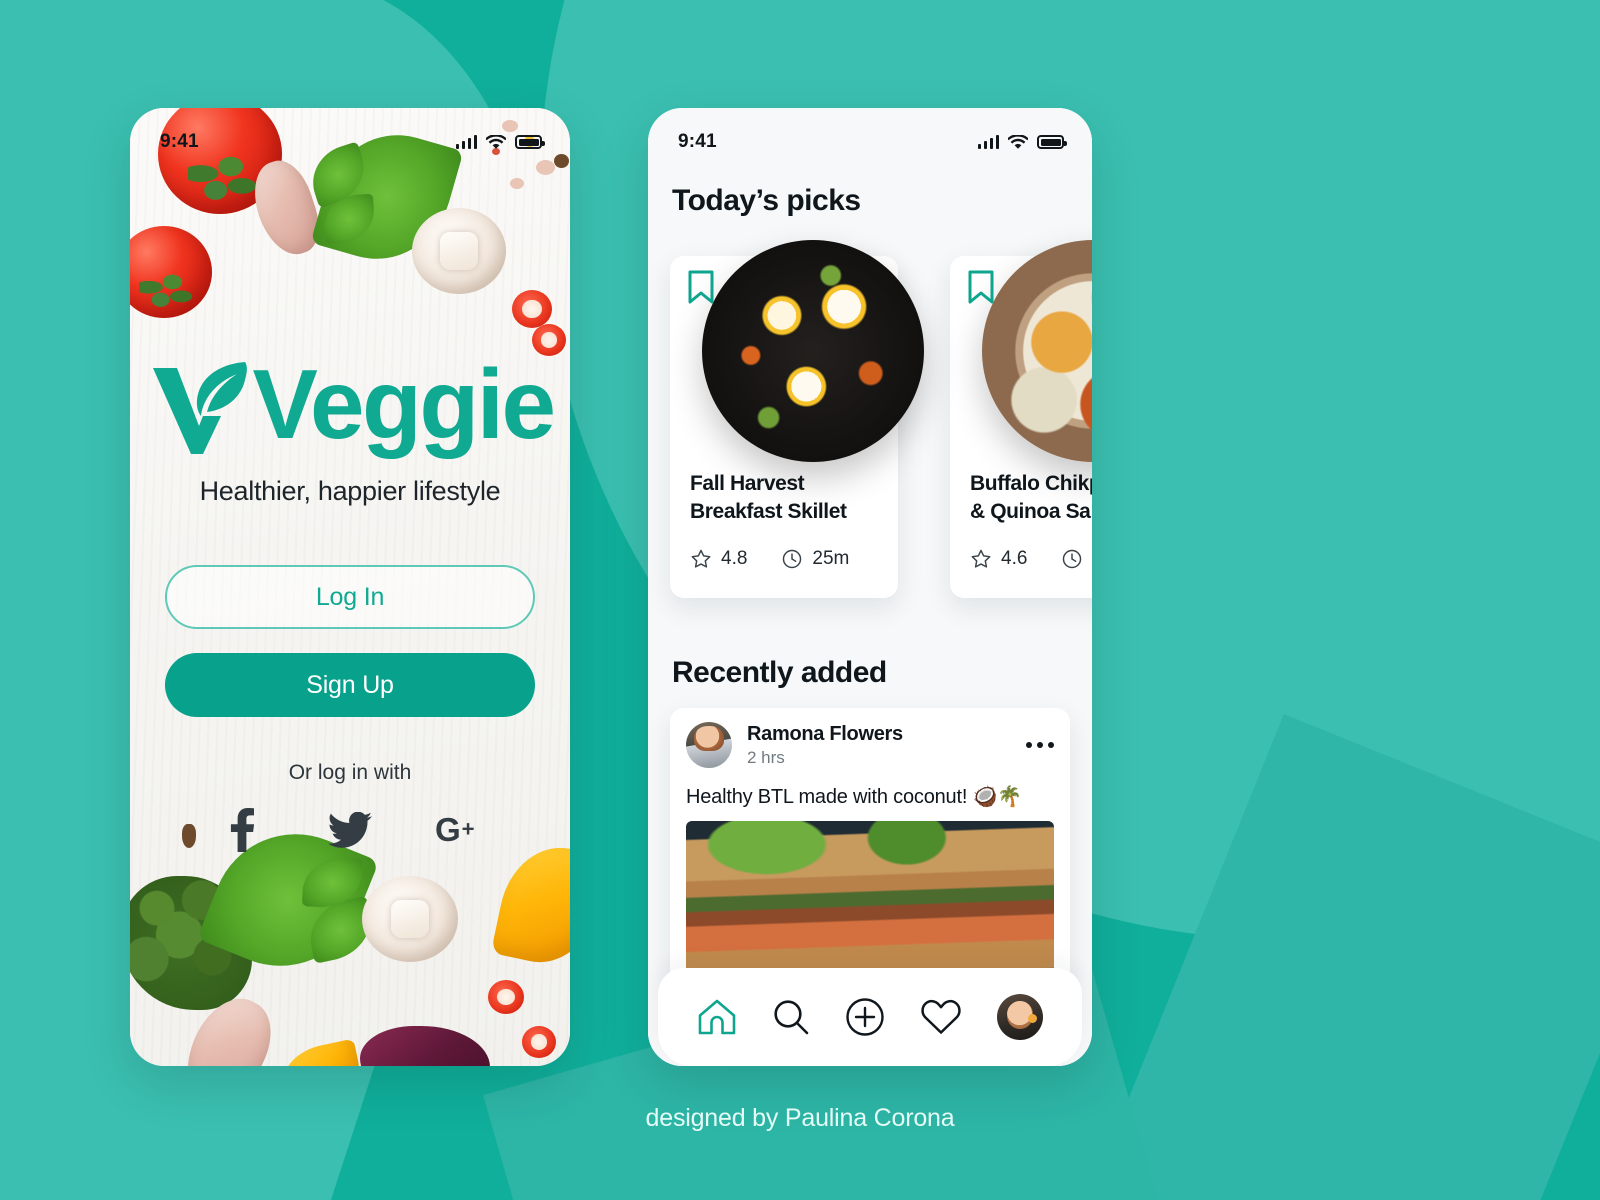 The image size is (1600, 1200). What do you see at coordinates (766, 757) in the screenshot?
I see `post-timestamp: 2 hrs` at bounding box center [766, 757].